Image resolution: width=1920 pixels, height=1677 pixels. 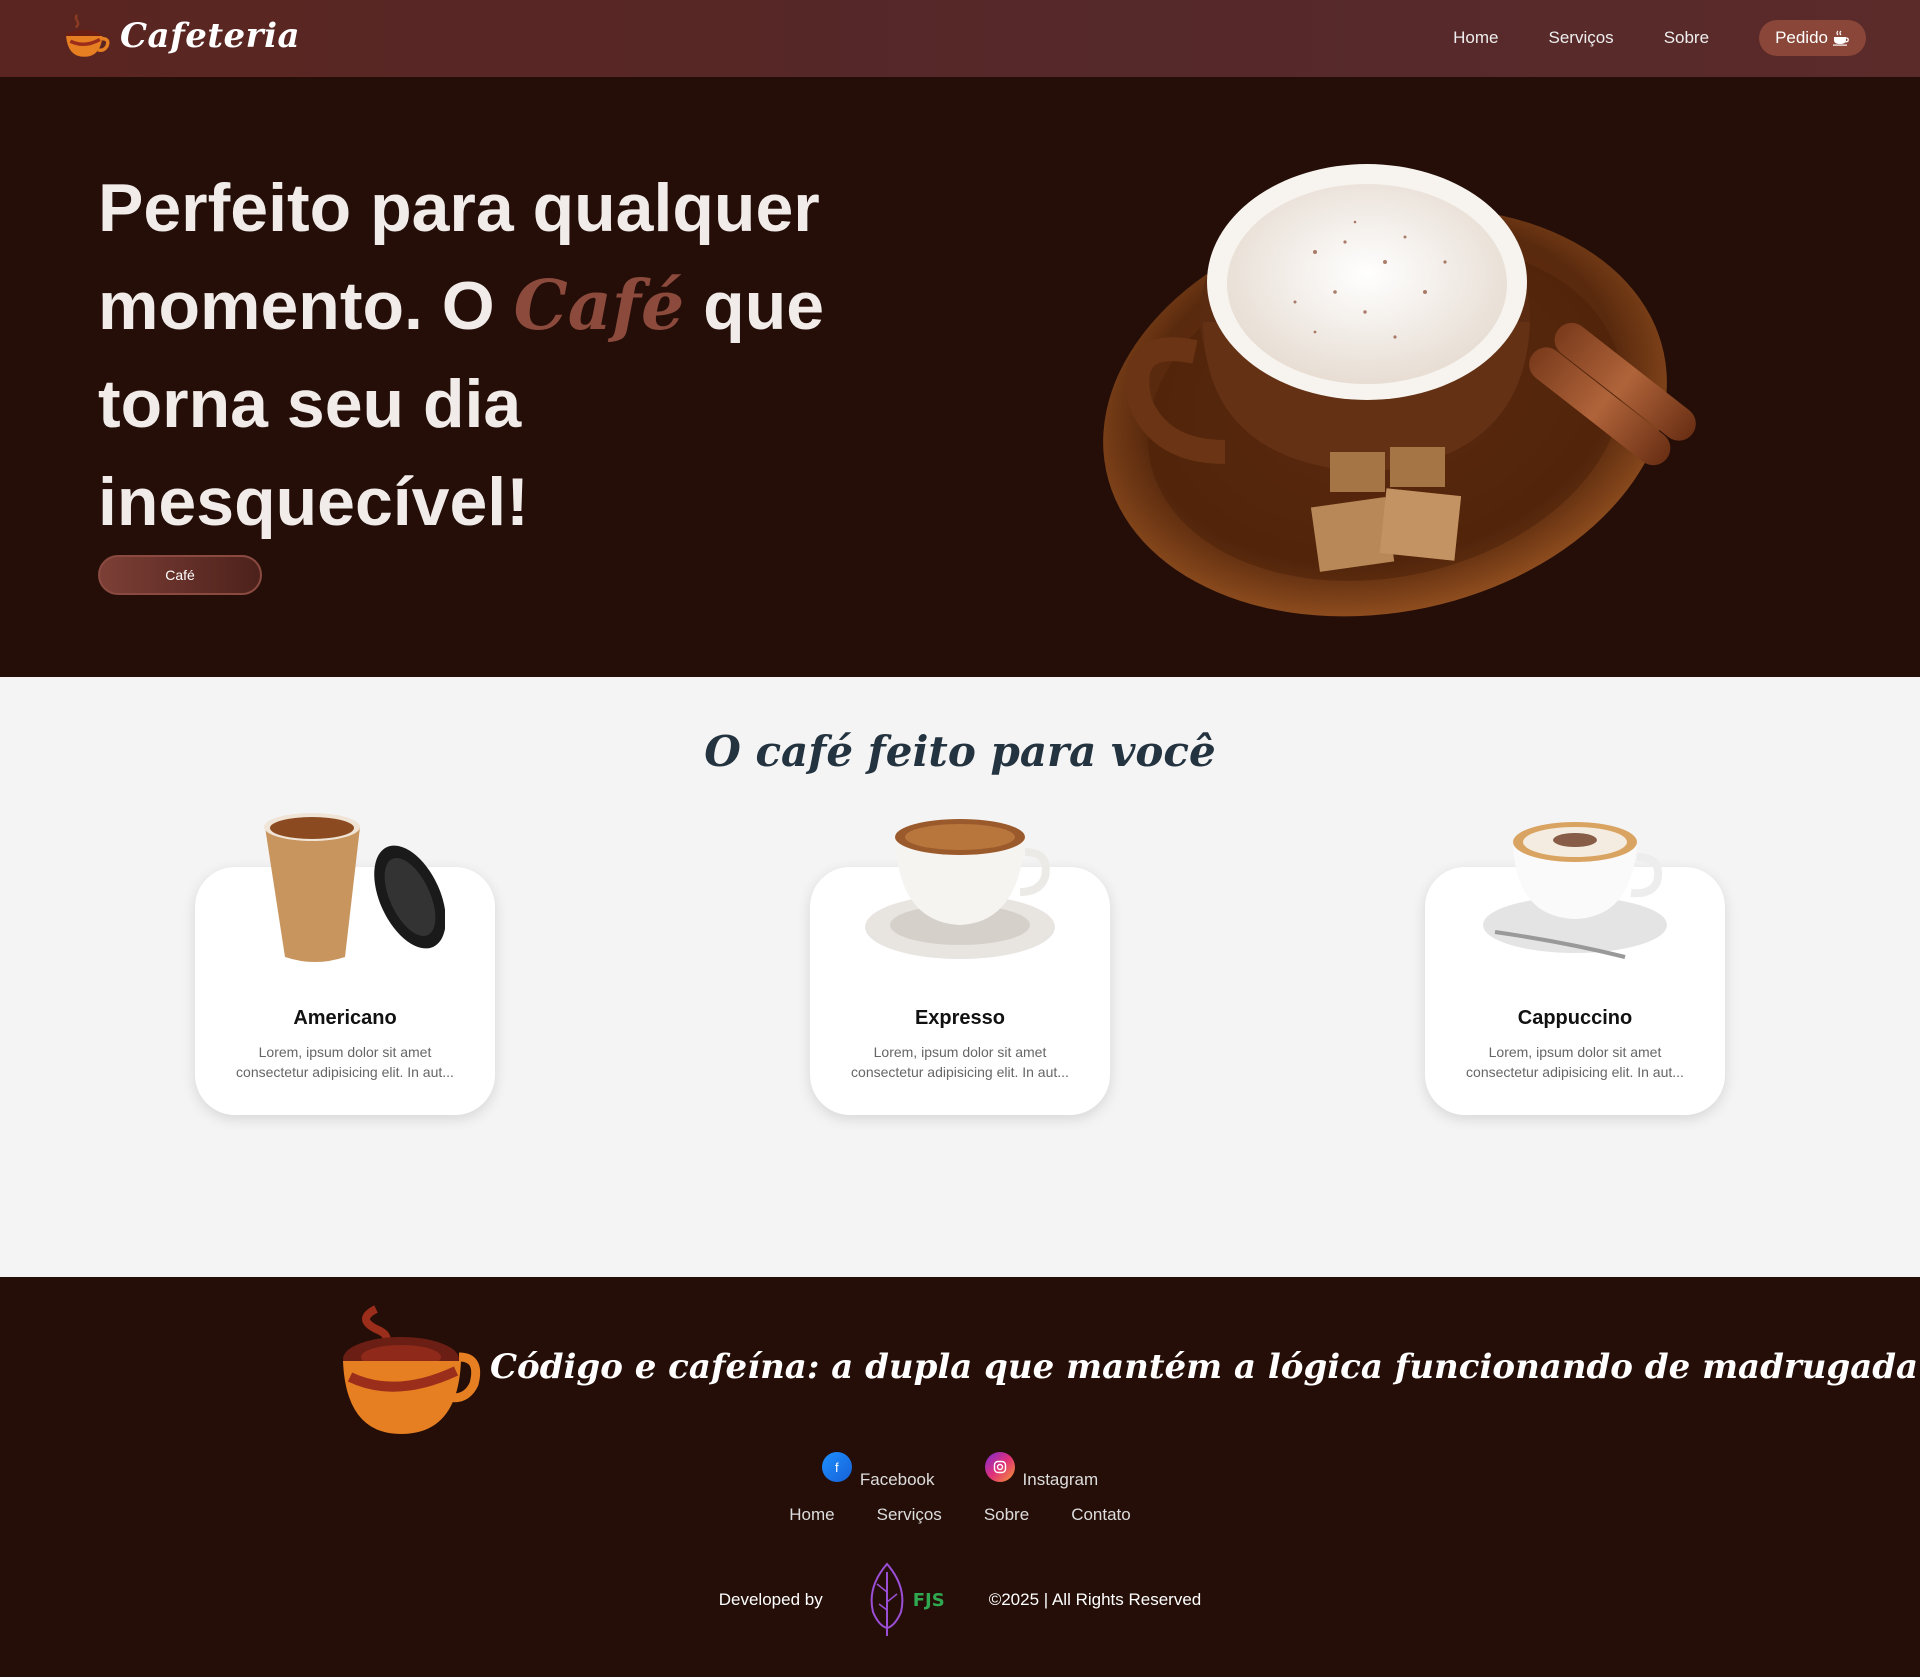 What do you see at coordinates (770, 1599) in the screenshot?
I see `developed-by-label: Developed by` at bounding box center [770, 1599].